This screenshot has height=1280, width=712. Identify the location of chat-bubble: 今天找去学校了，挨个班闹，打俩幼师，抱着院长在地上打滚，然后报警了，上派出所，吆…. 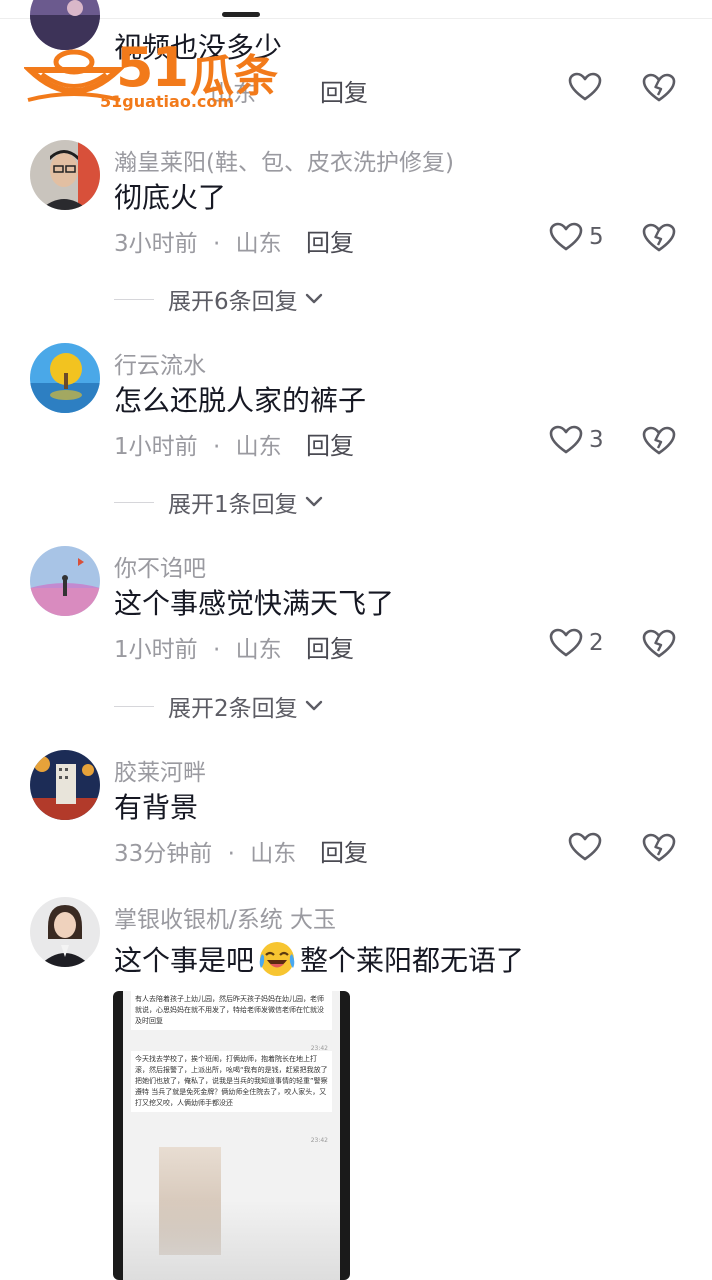
(231, 1081).